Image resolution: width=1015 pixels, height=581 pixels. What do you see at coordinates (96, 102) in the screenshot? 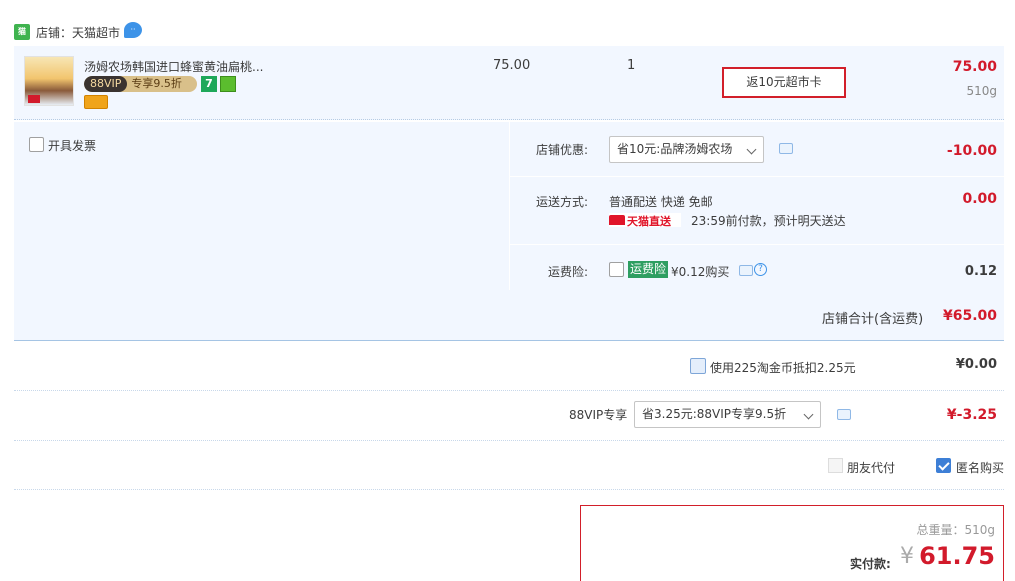
I see `card-icon` at bounding box center [96, 102].